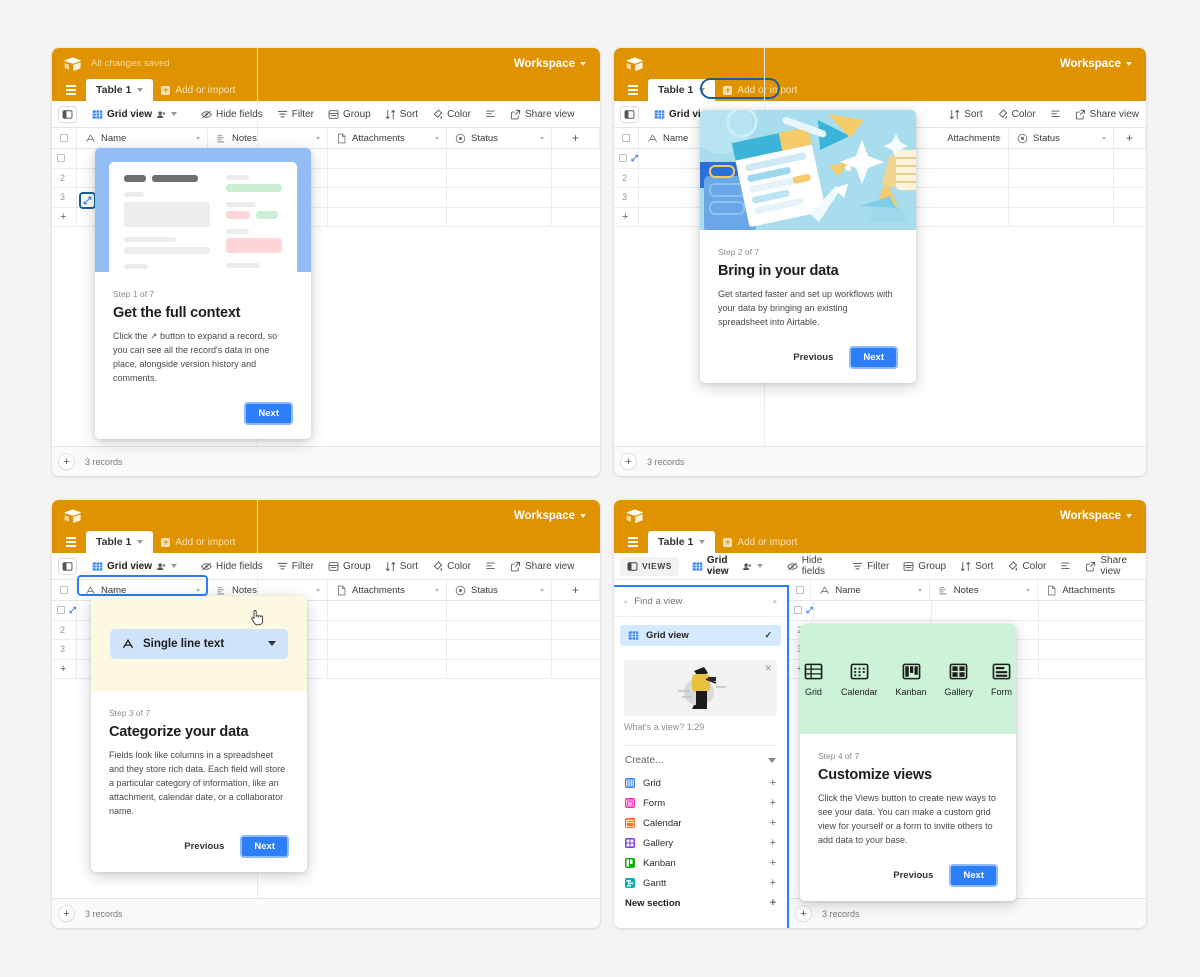 This screenshot has height=977, width=1200. I want to click on help-video-caption: What's a view? 1:29, so click(700, 727).